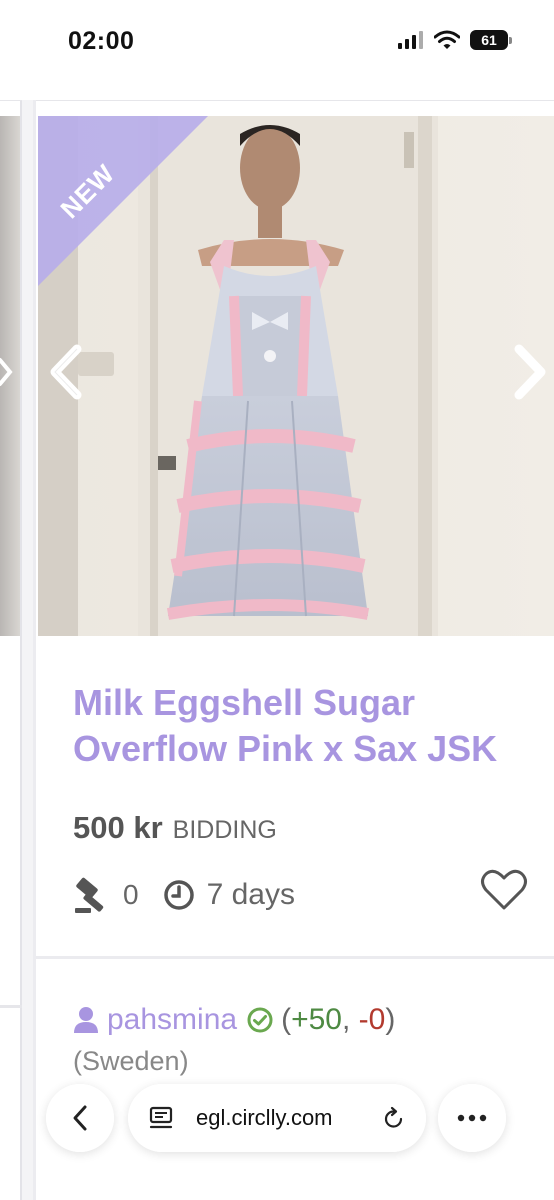 The width and height of the screenshot is (554, 1200). I want to click on reload-icon, so click(394, 1118).